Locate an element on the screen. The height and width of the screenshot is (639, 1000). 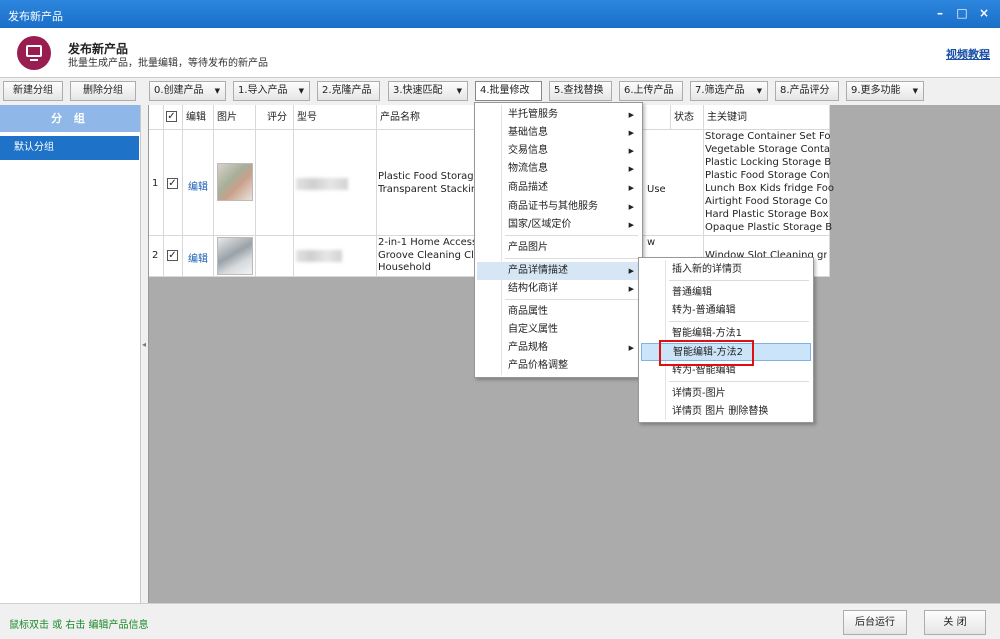
keyword-line: Airtight Food Storage Co is located at coordinates (766, 201).